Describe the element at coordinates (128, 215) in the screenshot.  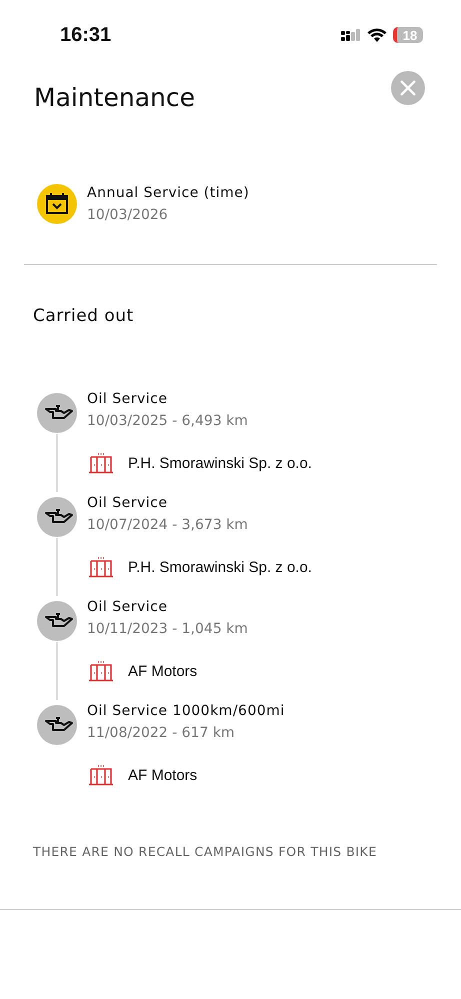
I see `service-date: 10/03/2026` at that location.